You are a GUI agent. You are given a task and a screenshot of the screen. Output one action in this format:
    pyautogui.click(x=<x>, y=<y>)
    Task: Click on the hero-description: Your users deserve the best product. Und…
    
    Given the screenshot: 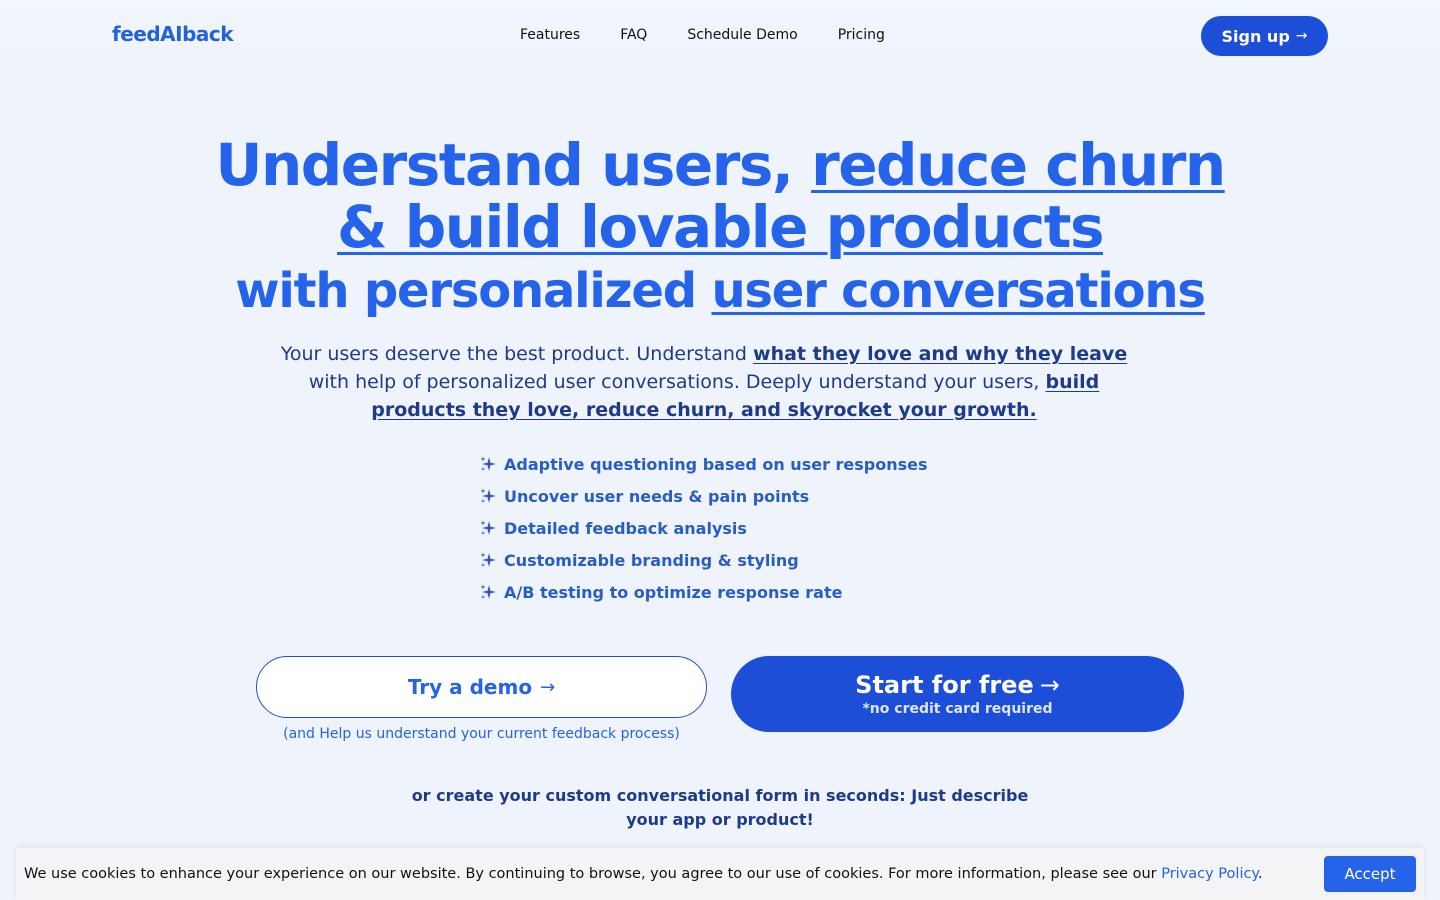 What is the action you would take?
    pyautogui.click(x=704, y=382)
    